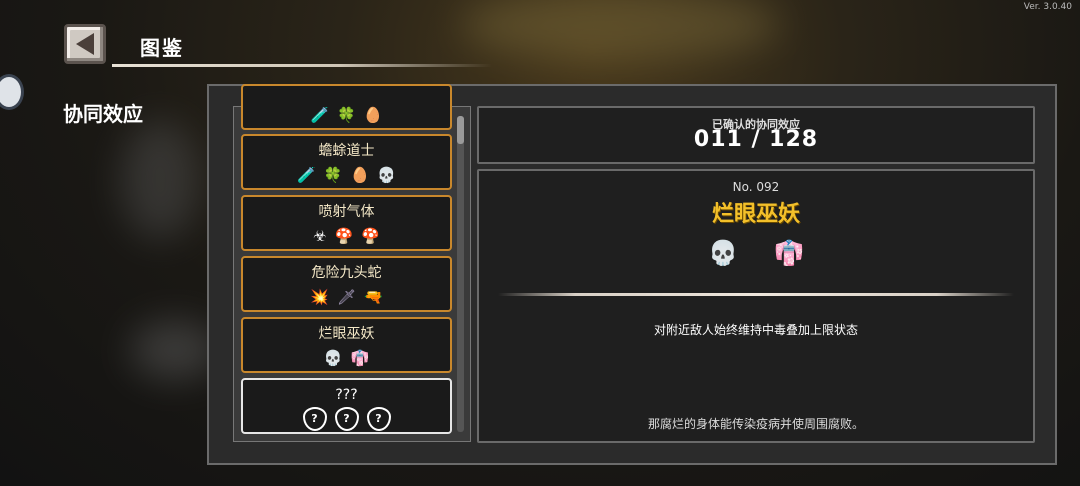 This screenshot has width=1080, height=486. What do you see at coordinates (346, 212) in the screenshot?
I see `synergy-card-name: 喷射气体` at bounding box center [346, 212].